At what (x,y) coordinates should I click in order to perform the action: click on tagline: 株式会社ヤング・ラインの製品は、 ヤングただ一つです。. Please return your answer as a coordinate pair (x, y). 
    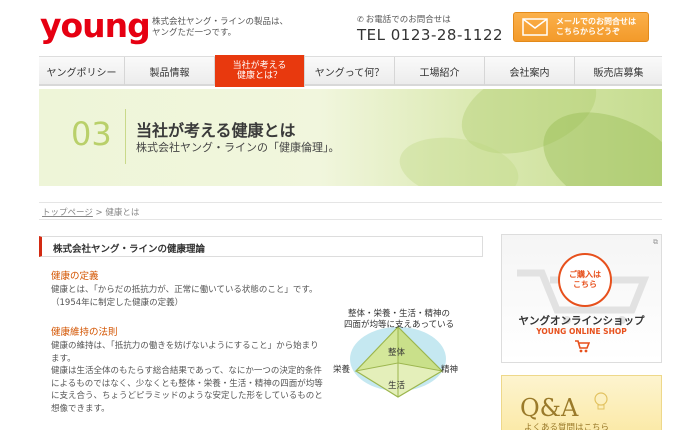
    Looking at the image, I should click on (220, 28).